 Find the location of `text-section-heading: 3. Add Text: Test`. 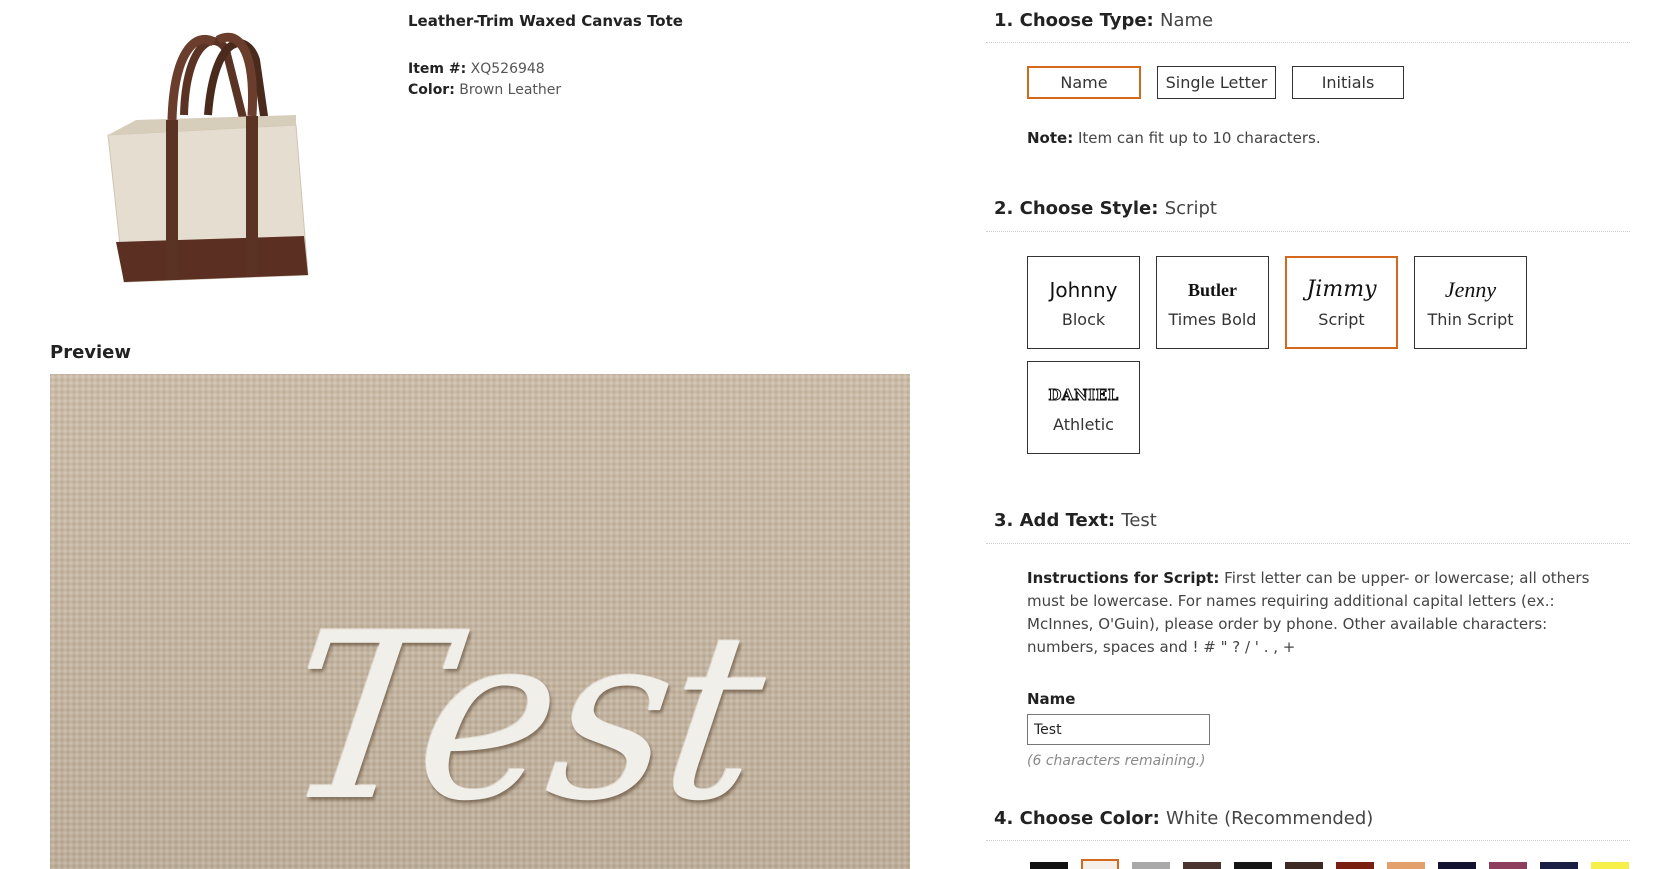

text-section-heading: 3. Add Text: Test is located at coordinates (1075, 520).